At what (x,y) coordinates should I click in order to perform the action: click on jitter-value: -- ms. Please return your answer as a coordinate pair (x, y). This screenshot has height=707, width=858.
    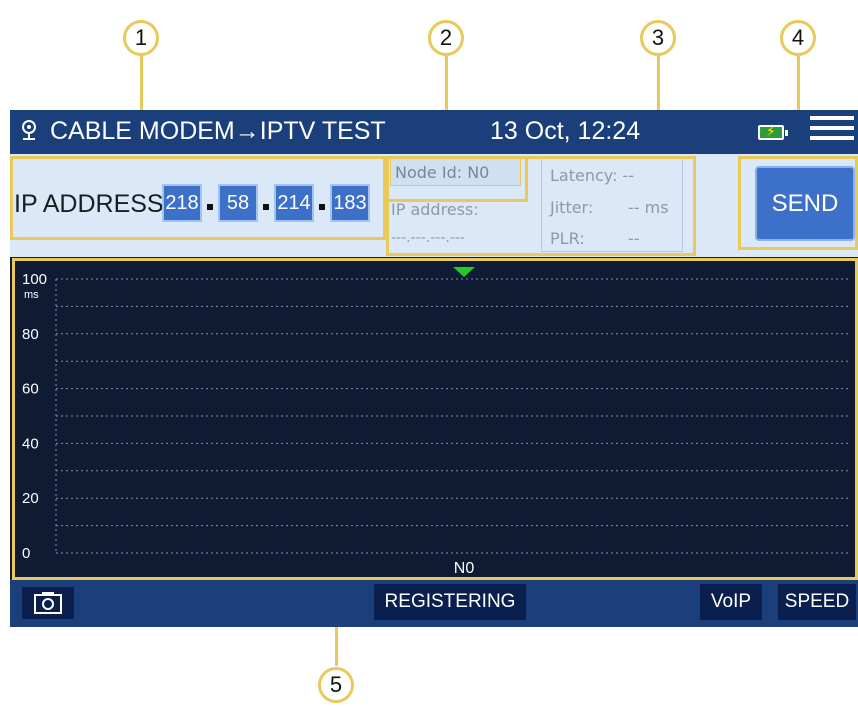
    Looking at the image, I should click on (648, 207).